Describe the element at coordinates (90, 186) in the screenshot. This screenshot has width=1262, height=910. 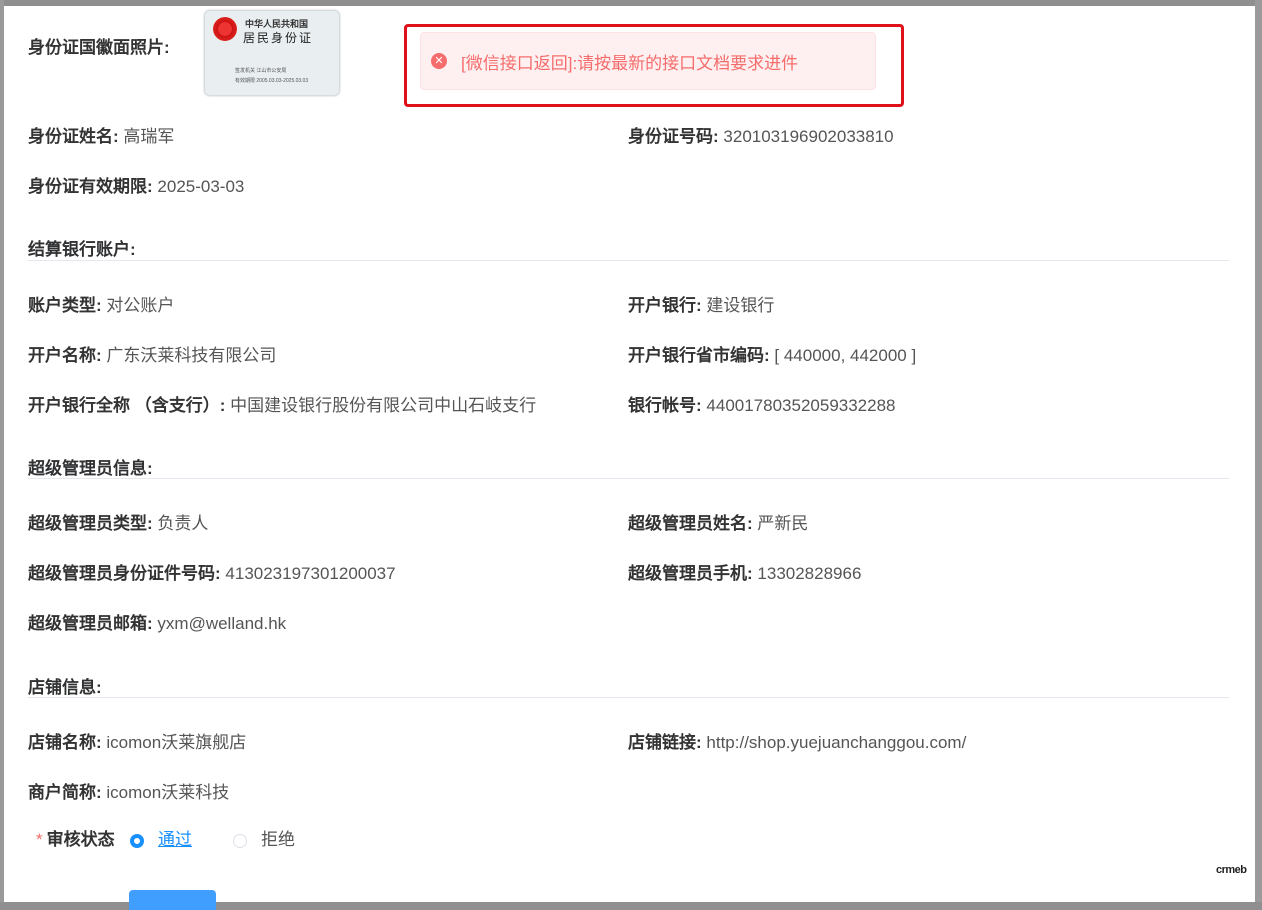
I see `id-expiry-label: 身份证有效期限:` at that location.